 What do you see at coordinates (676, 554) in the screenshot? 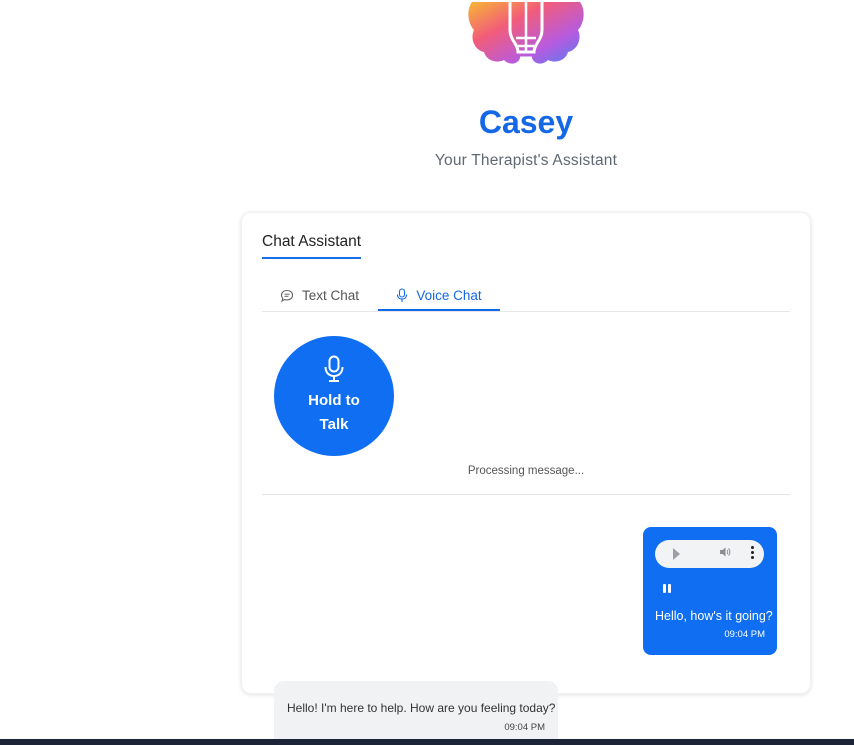
I see `play-icon` at bounding box center [676, 554].